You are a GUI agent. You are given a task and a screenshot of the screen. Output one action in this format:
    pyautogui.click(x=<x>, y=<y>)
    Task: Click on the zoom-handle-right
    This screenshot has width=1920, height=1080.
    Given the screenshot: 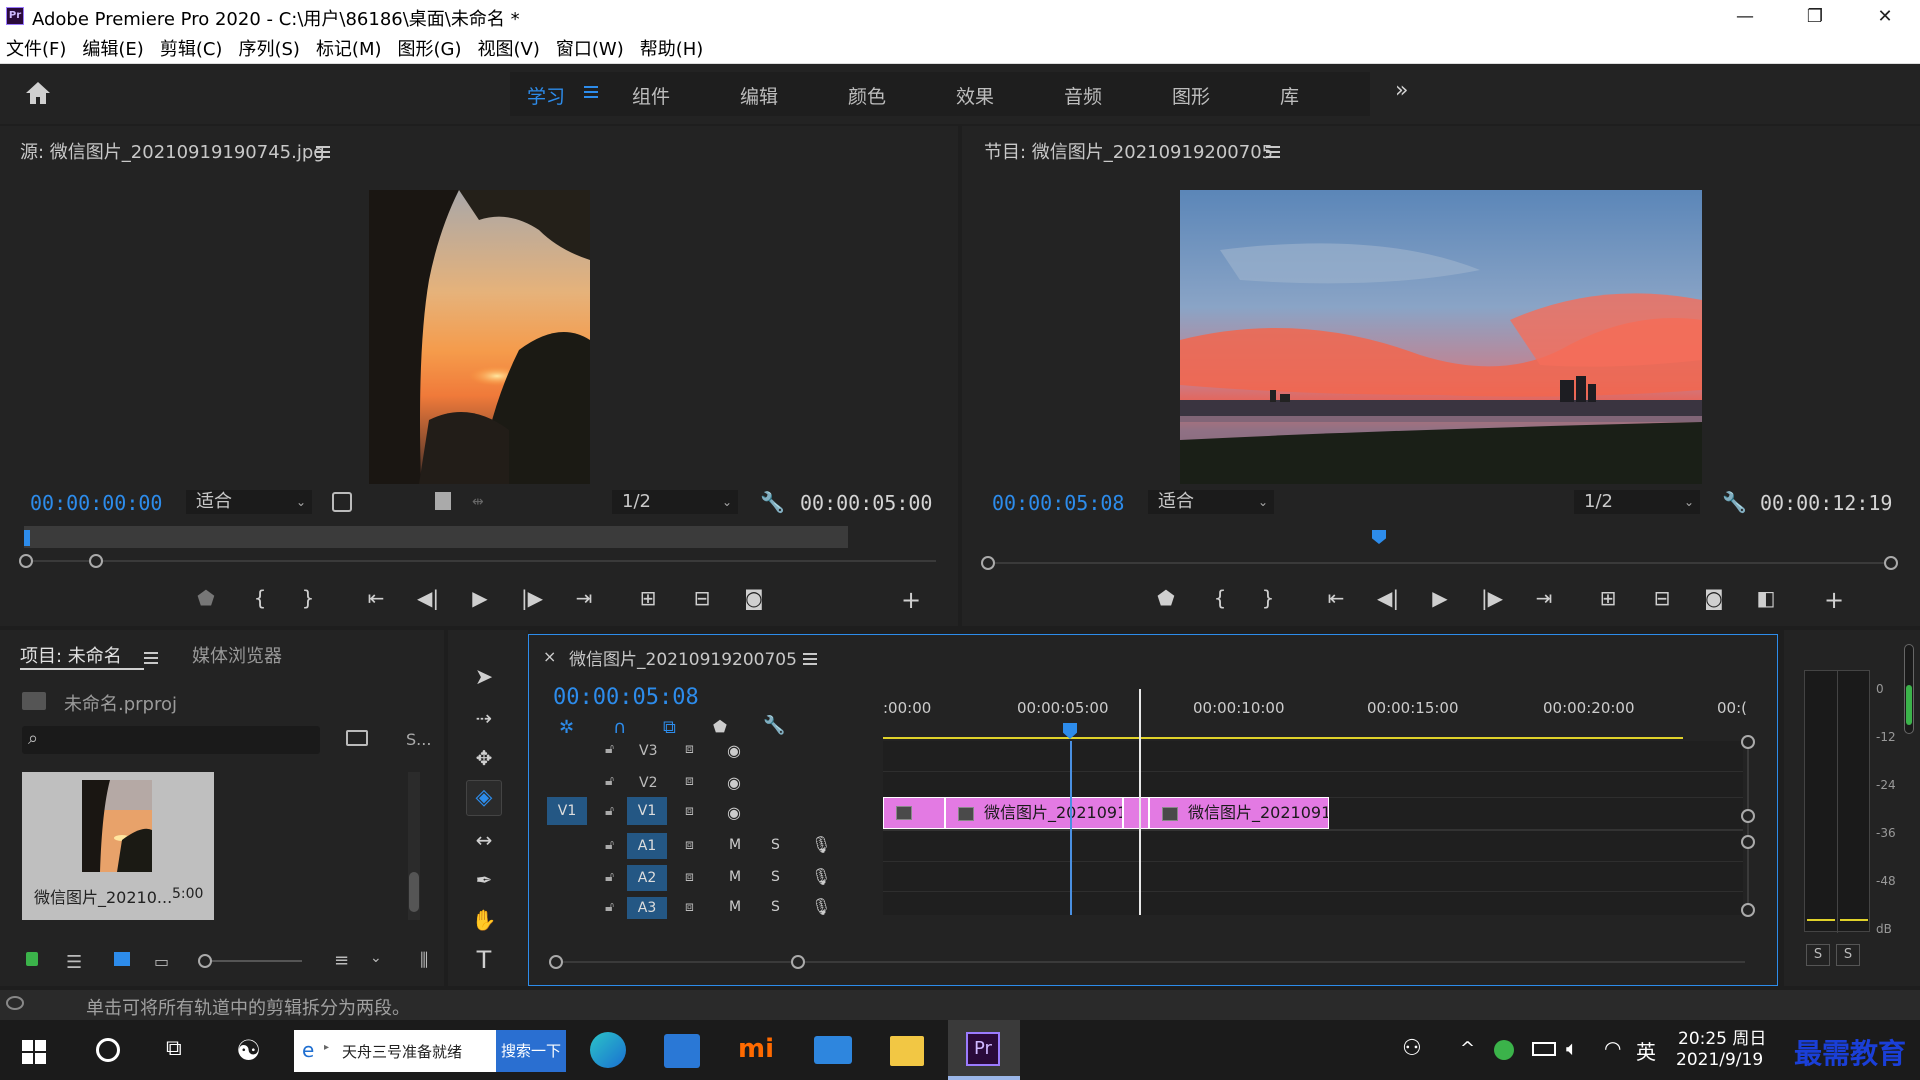 What is the action you would take?
    pyautogui.click(x=798, y=962)
    